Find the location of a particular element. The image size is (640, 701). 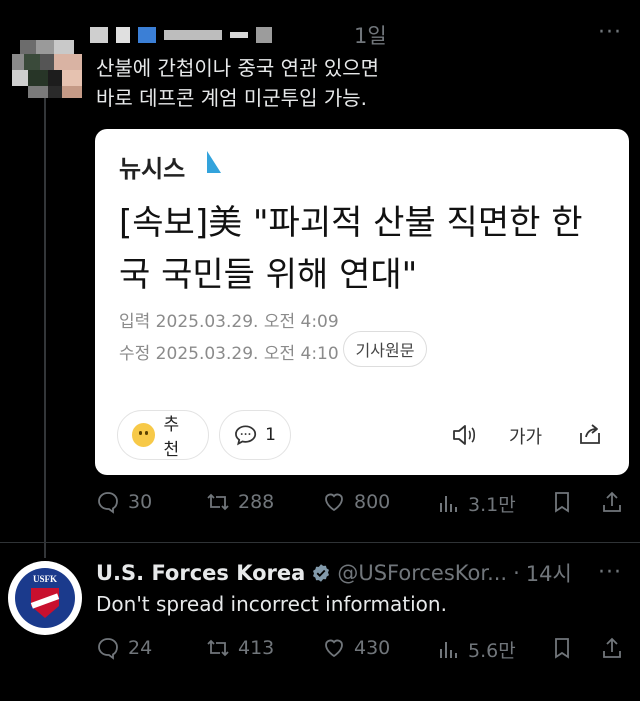

like-button: 800 is located at coordinates (356, 502).